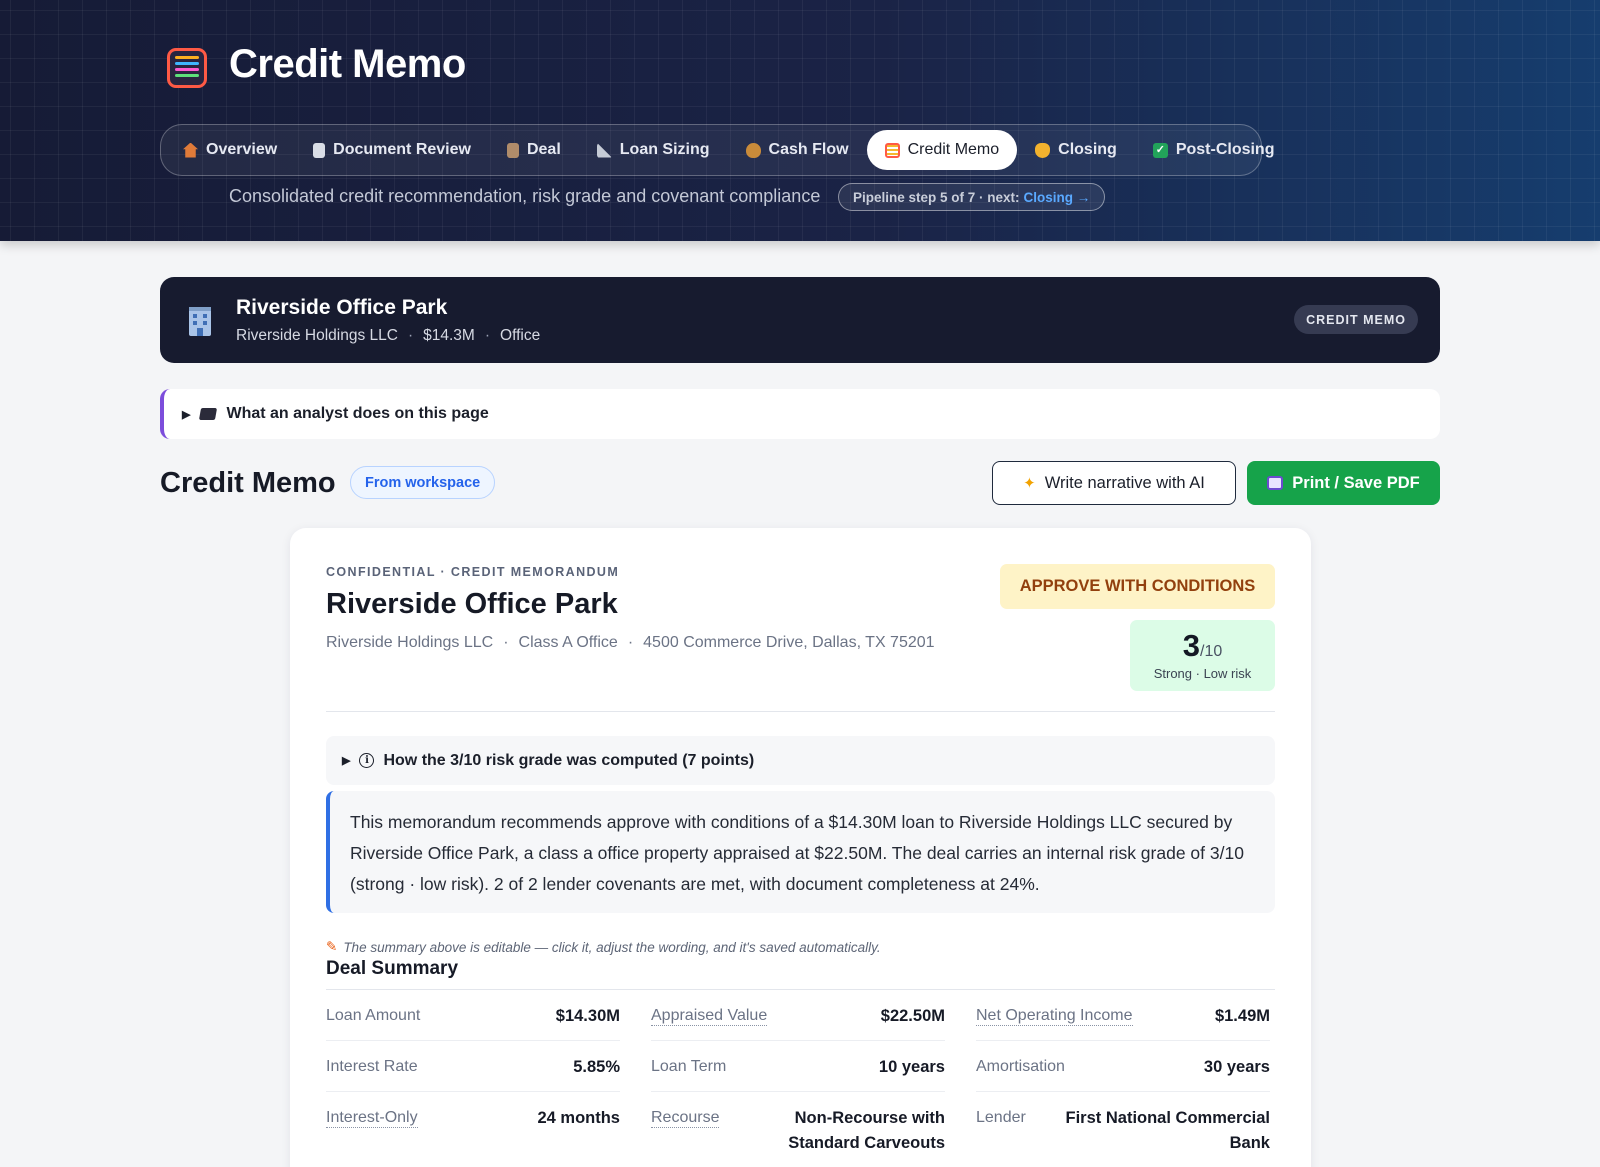 The image size is (1600, 1167). Describe the element at coordinates (911, 1067) in the screenshot. I see `deal-summary-value: 10 years` at that location.